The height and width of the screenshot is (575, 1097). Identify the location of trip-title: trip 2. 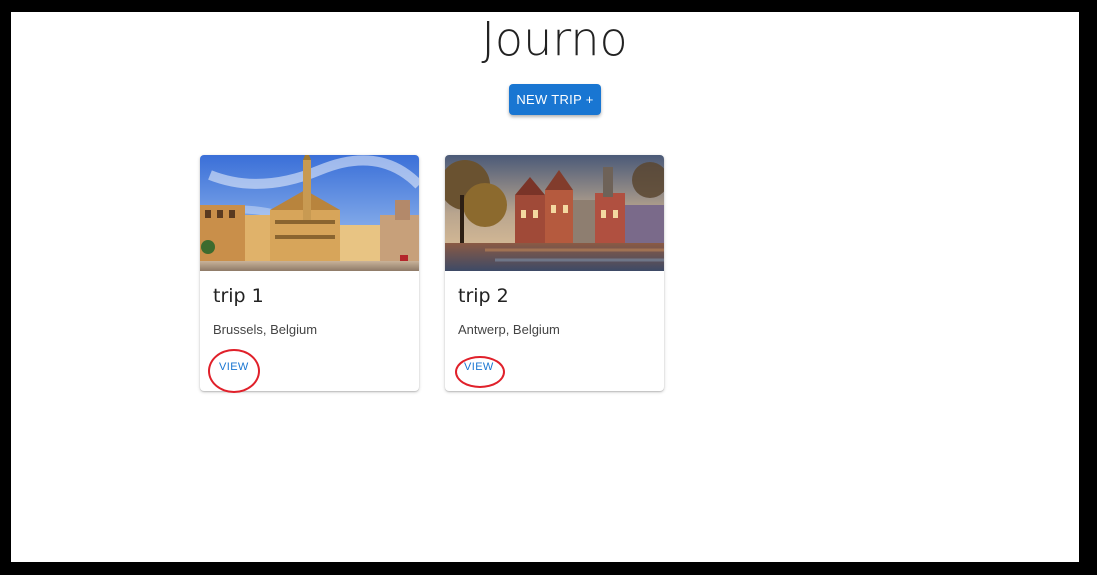
(483, 296).